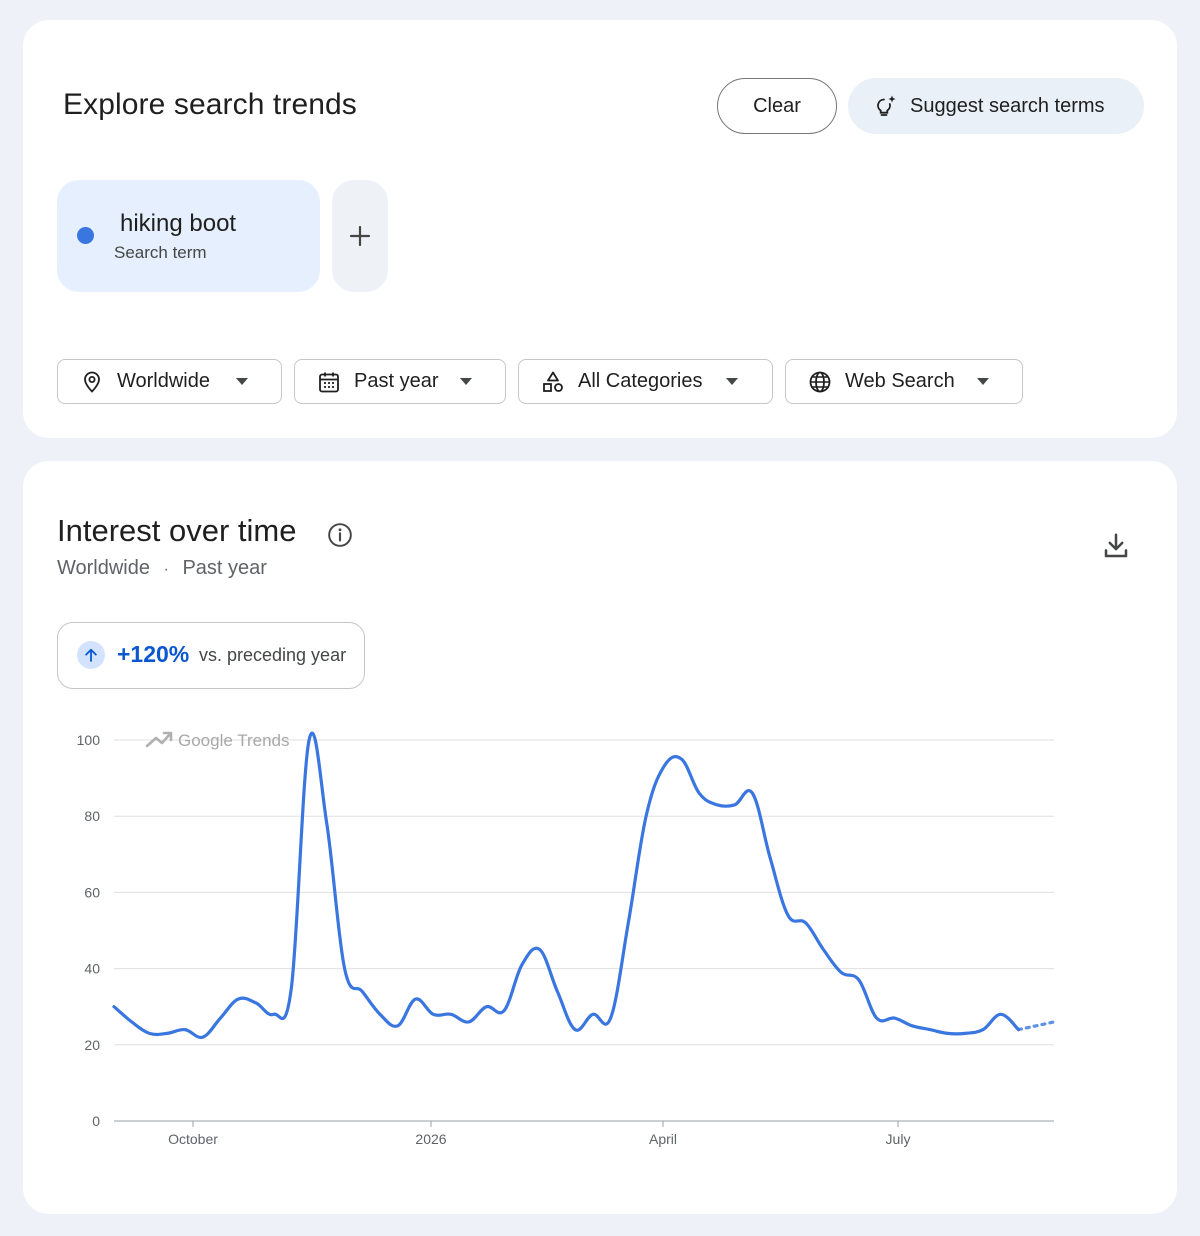  Describe the element at coordinates (430, 1139) in the screenshot. I see `x-tick-label: 2026` at that location.